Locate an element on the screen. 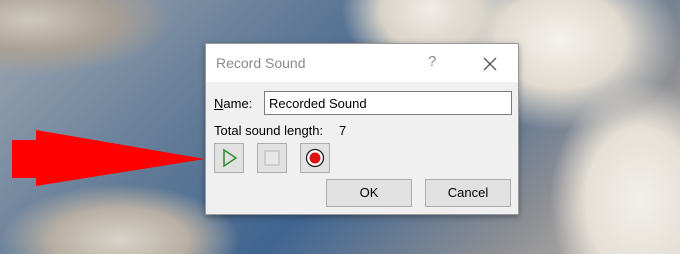  stop-button is located at coordinates (272, 158).